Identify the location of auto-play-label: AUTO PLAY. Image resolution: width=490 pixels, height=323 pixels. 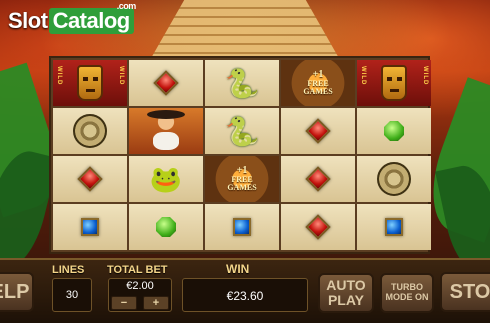
(346, 292).